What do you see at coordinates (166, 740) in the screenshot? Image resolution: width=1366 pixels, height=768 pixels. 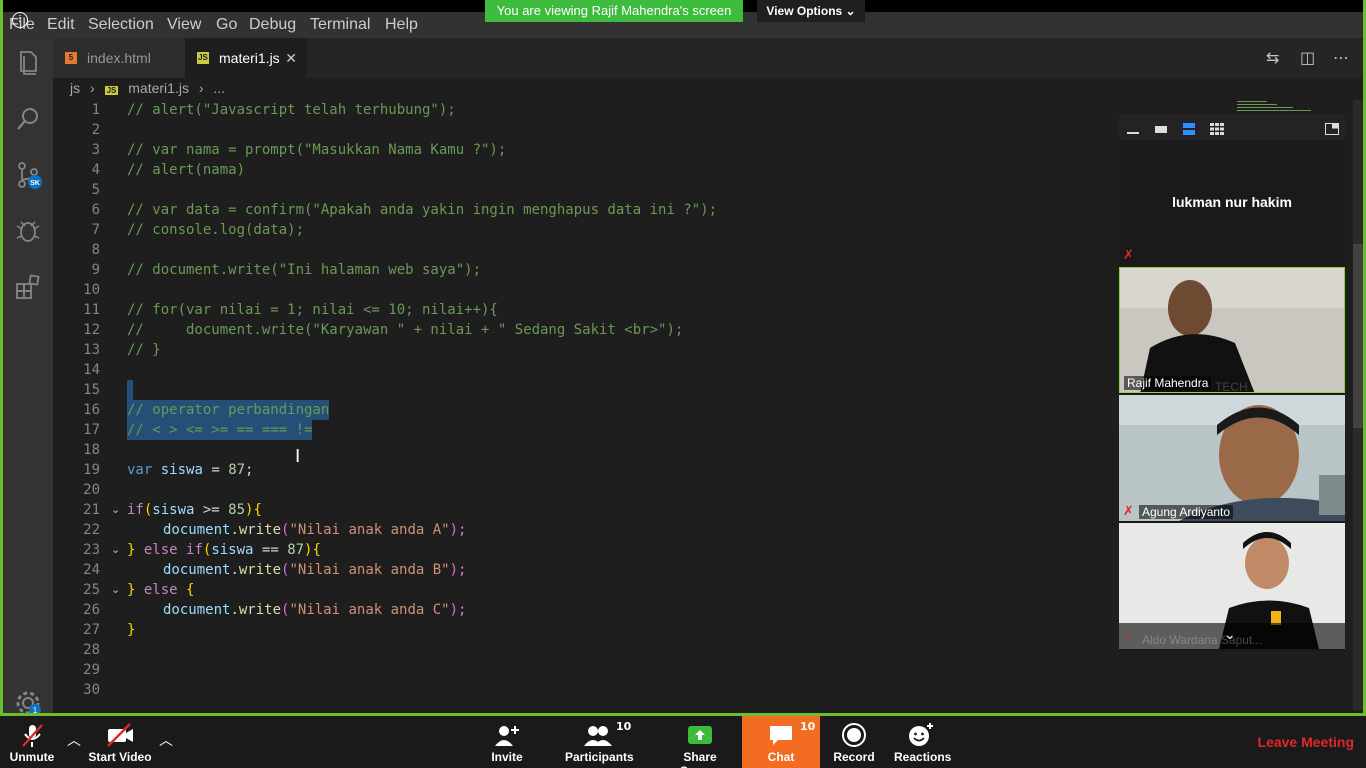 I see `video-options-caret-icon: ︿` at bounding box center [166, 740].